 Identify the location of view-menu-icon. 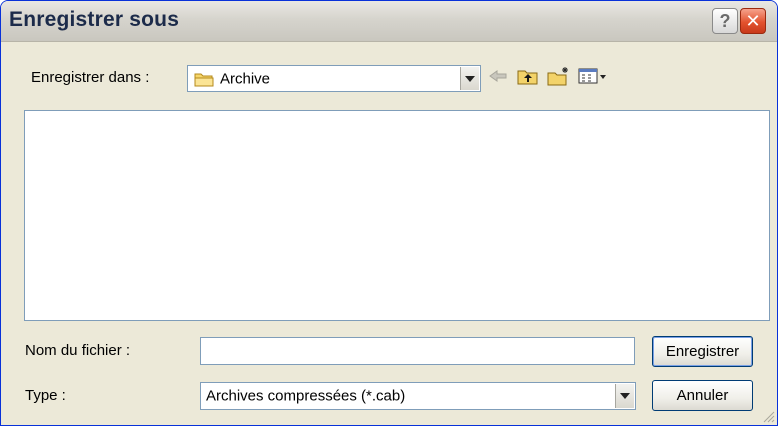
(593, 78).